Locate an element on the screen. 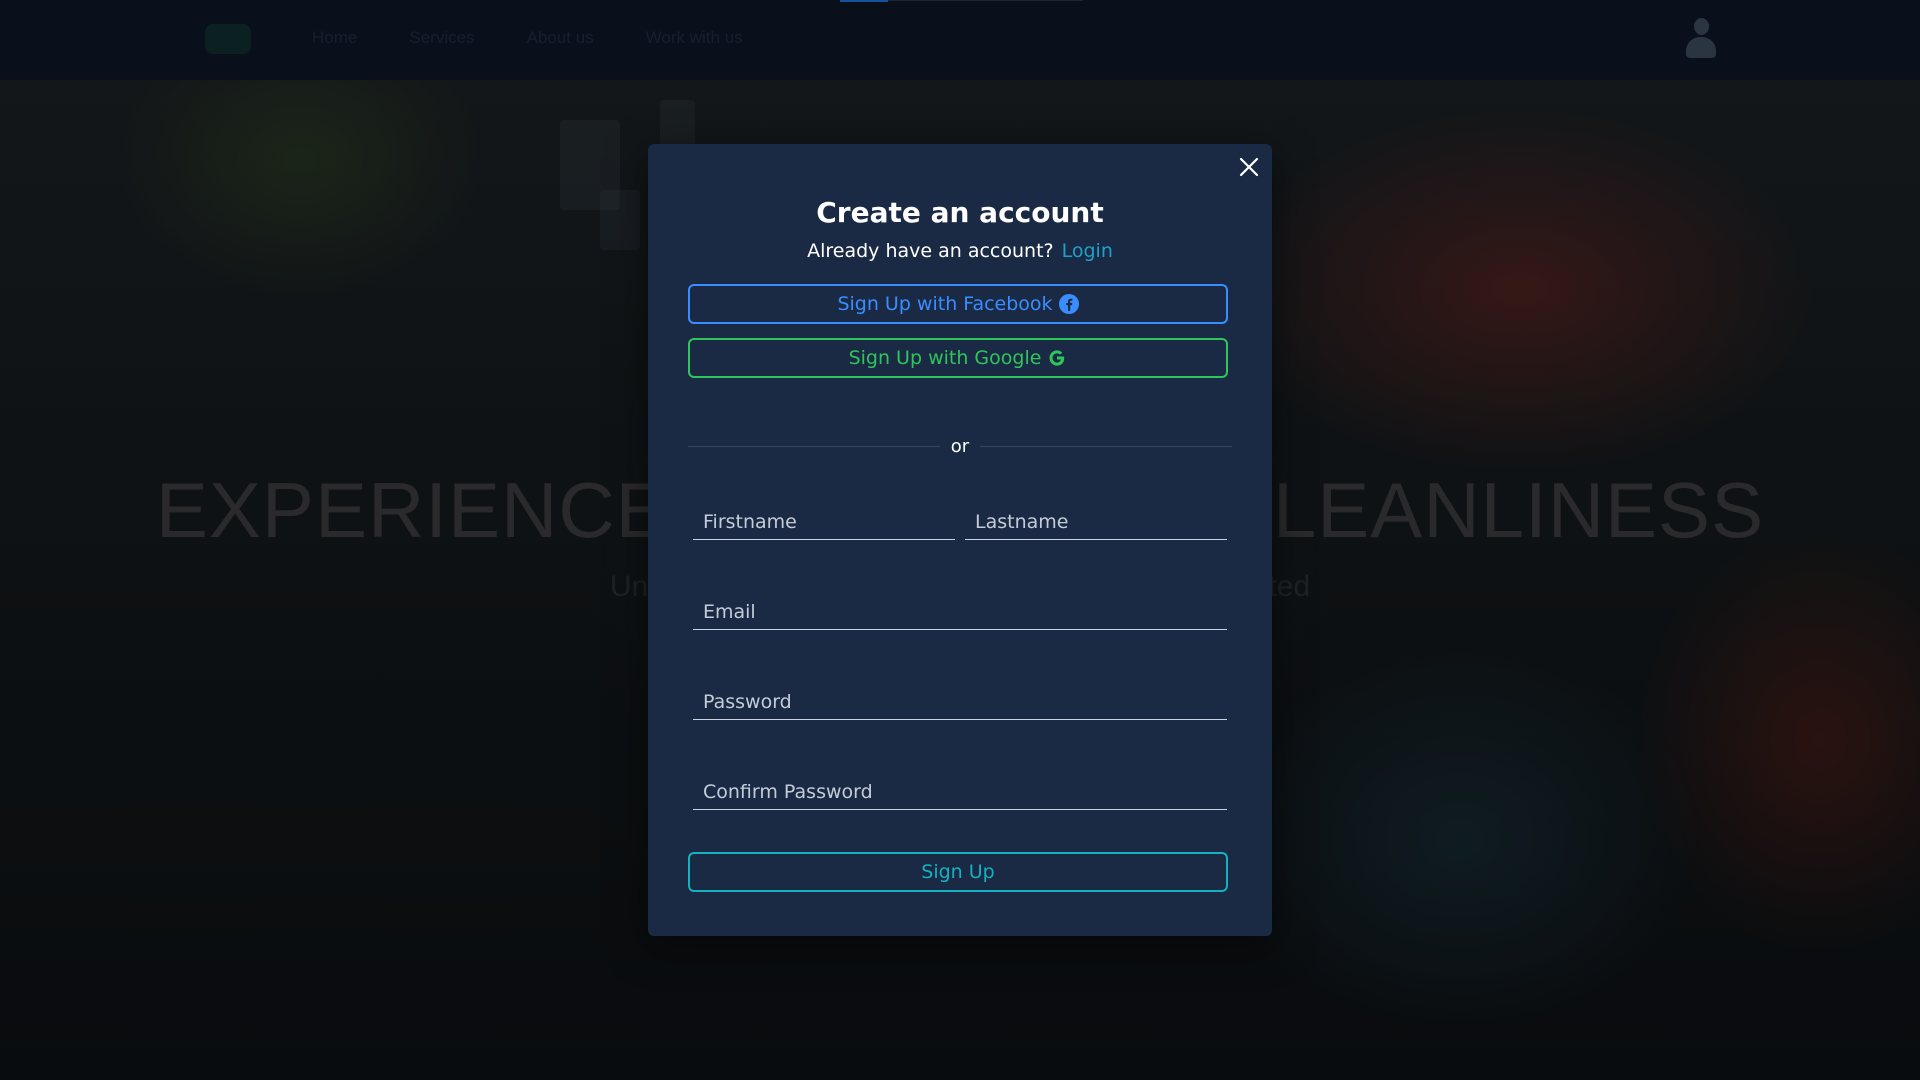 Image resolution: width=1920 pixels, height=1080 pixels. google-signup-button: Sign Up with Google is located at coordinates (958, 358).